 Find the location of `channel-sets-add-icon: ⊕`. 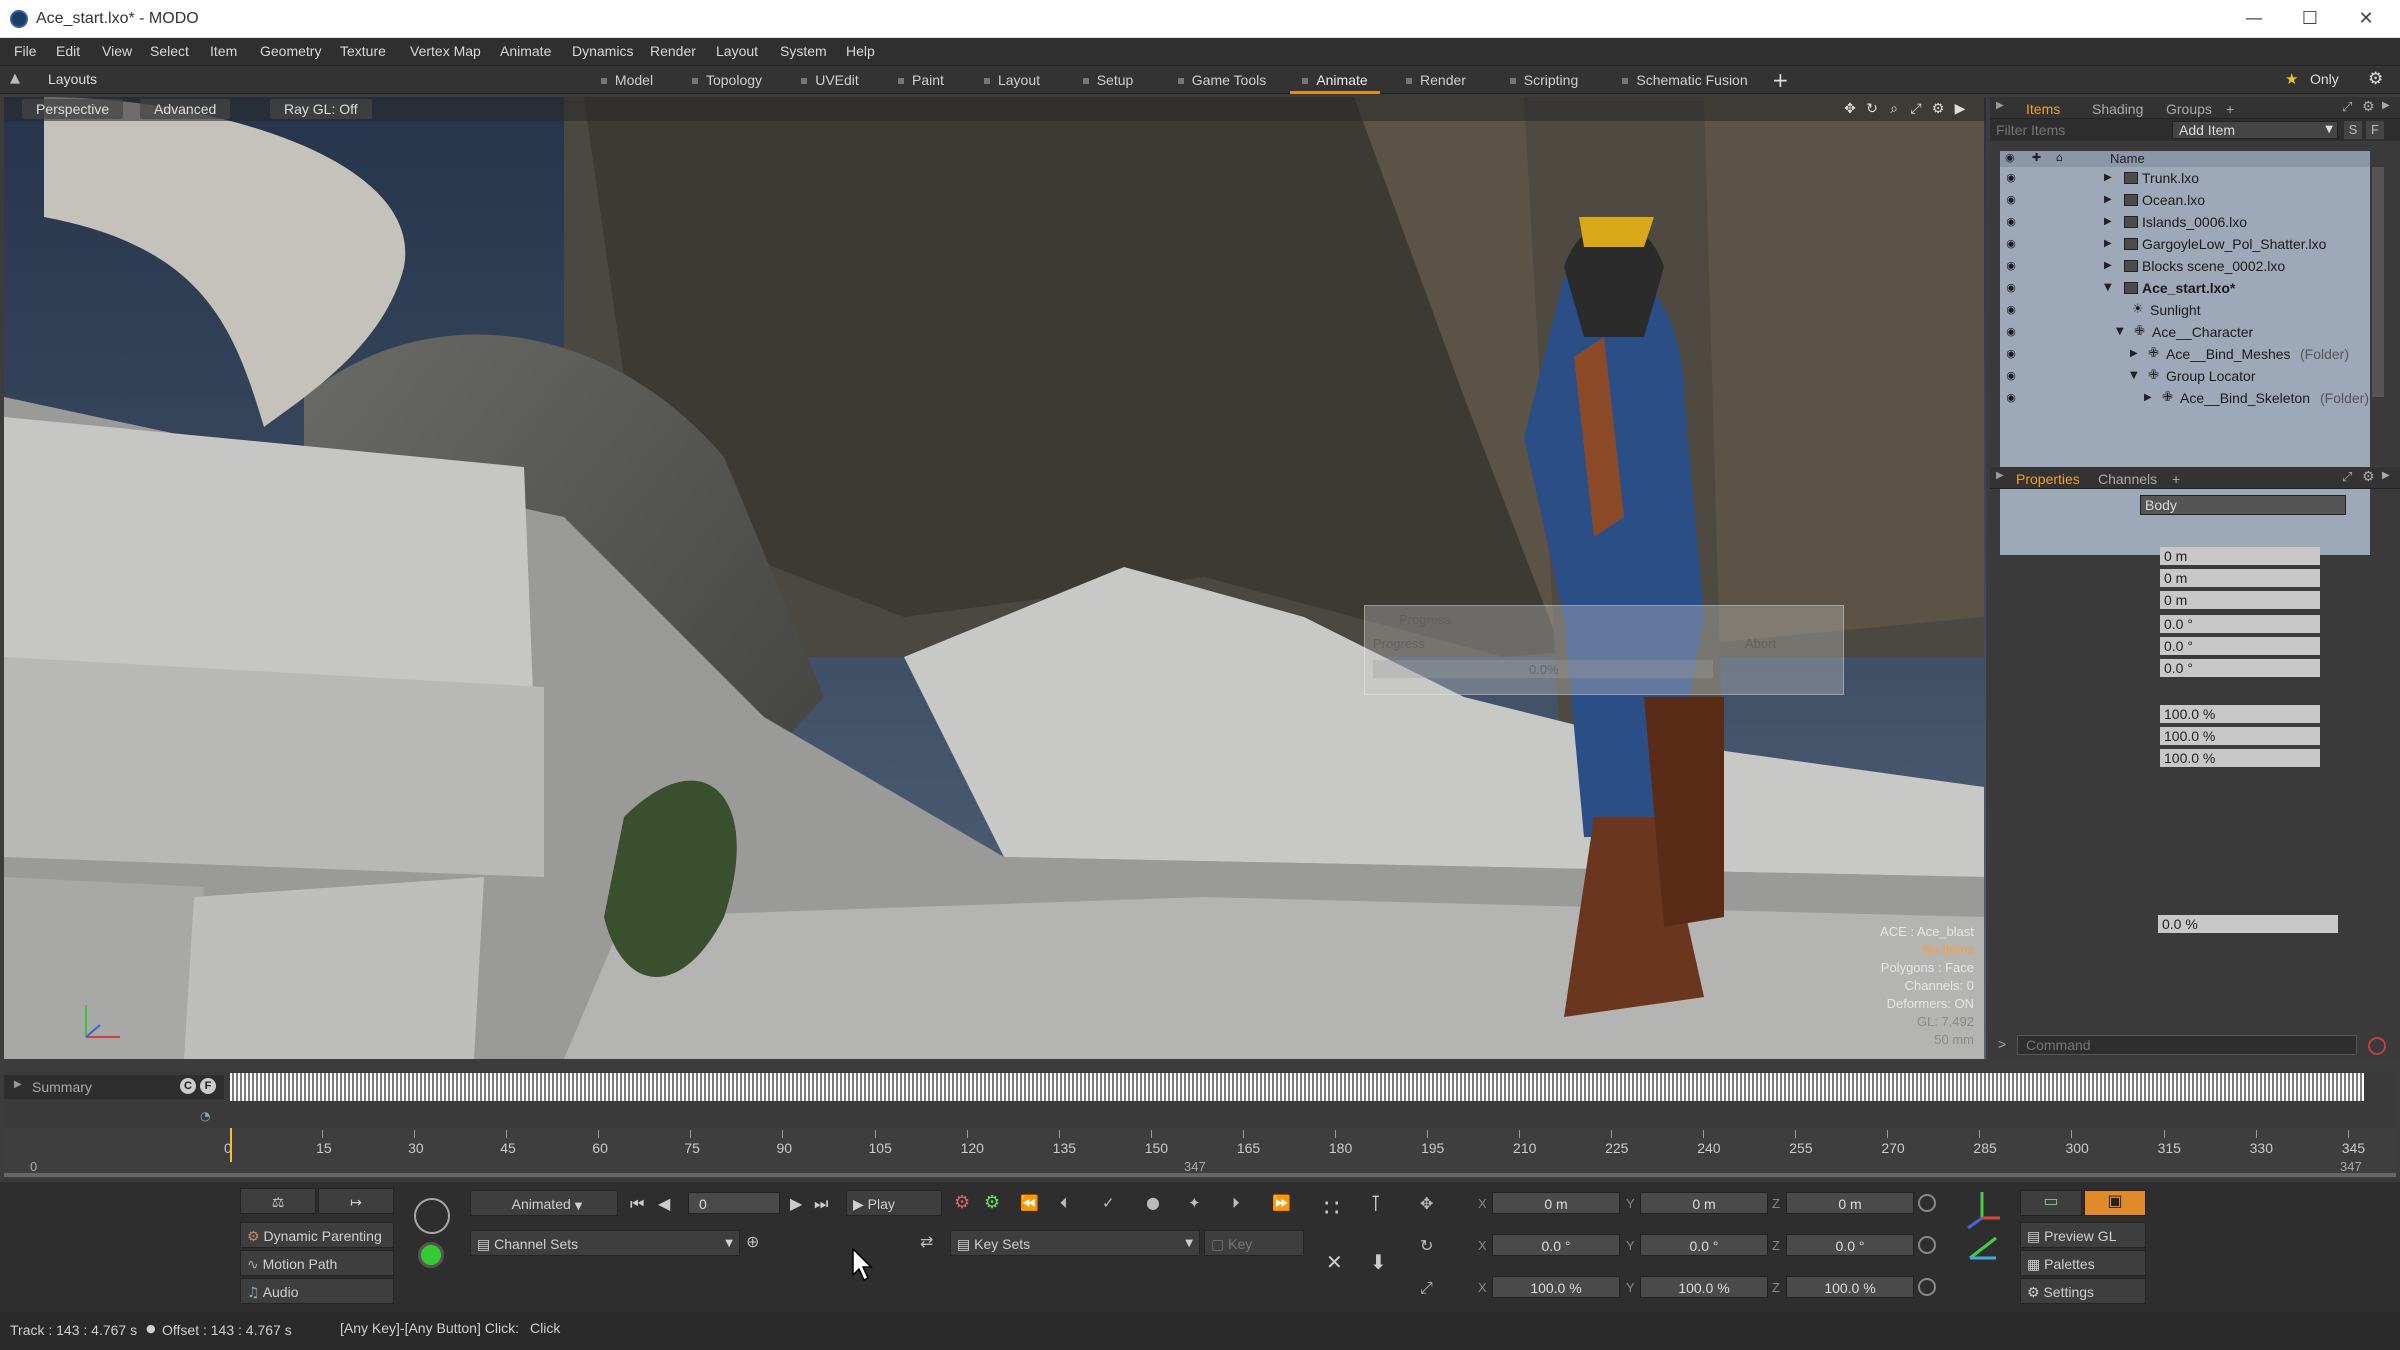

channel-sets-add-icon: ⊕ is located at coordinates (752, 1241).